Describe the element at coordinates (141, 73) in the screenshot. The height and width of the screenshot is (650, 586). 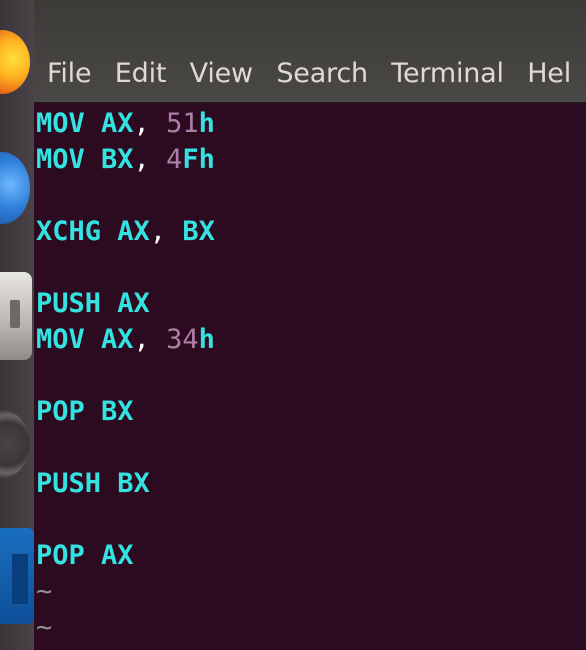
I see `menu-edit: Edit` at that location.